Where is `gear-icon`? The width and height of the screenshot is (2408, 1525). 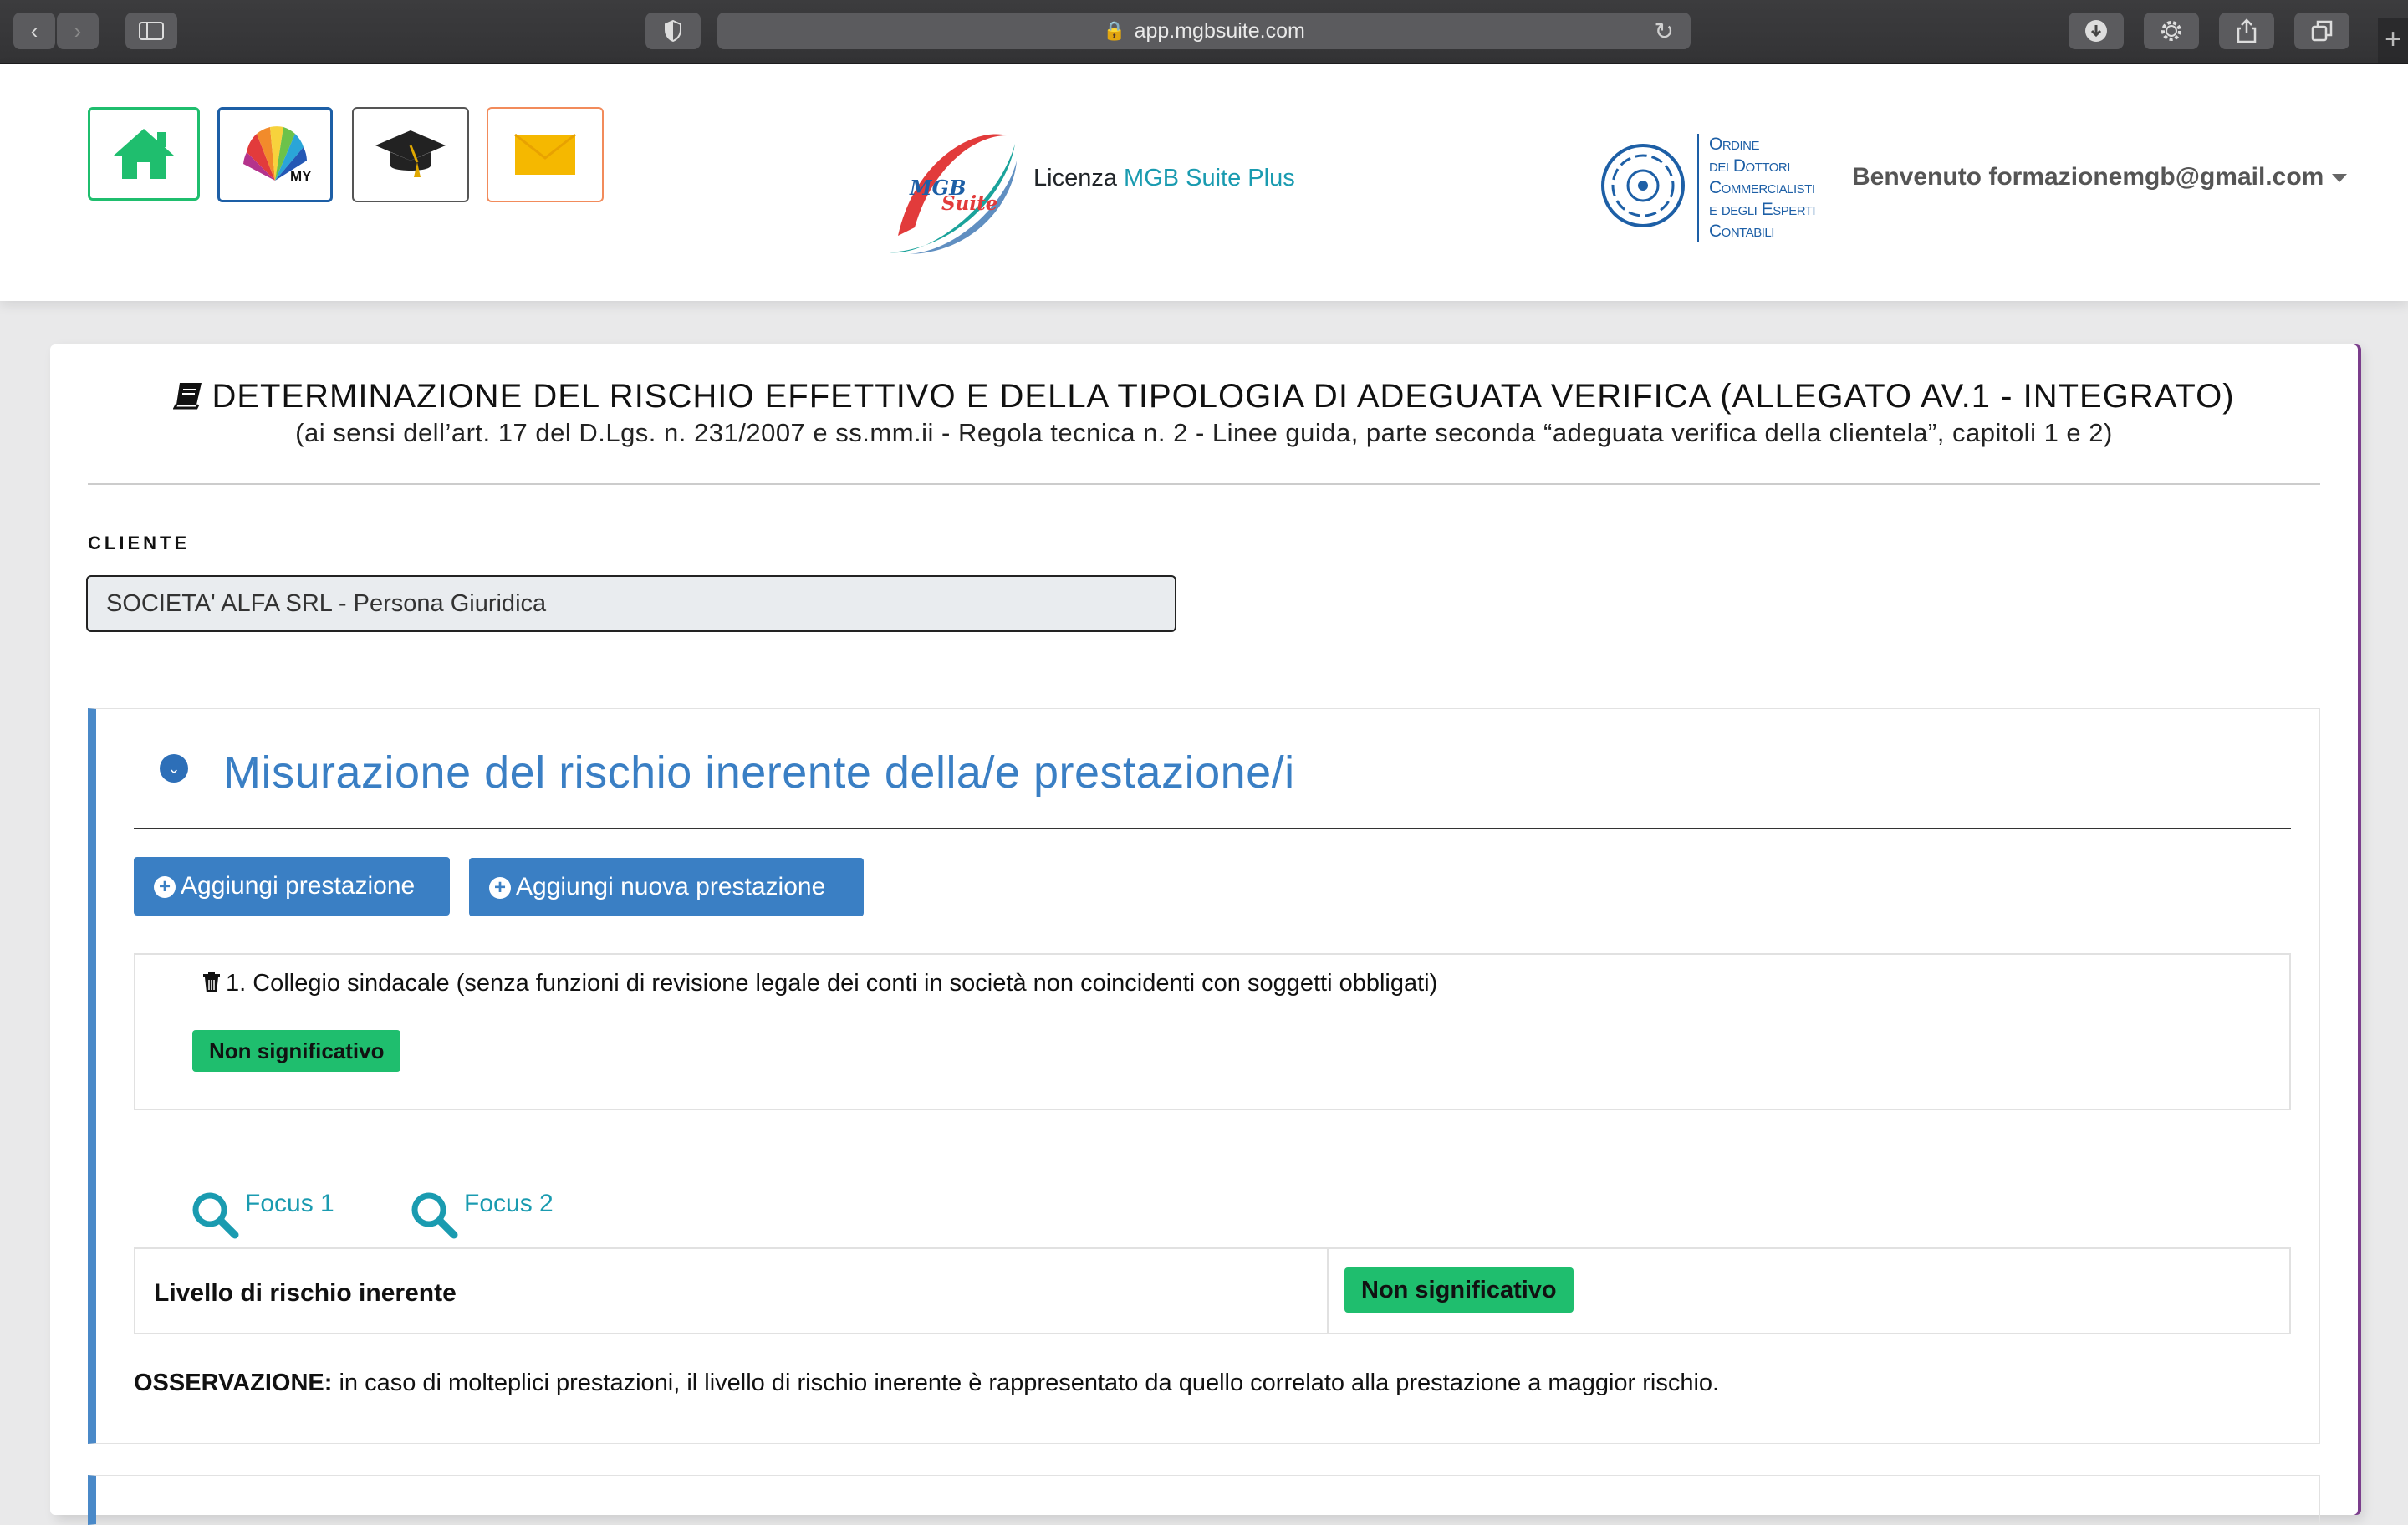
gear-icon is located at coordinates (2171, 31).